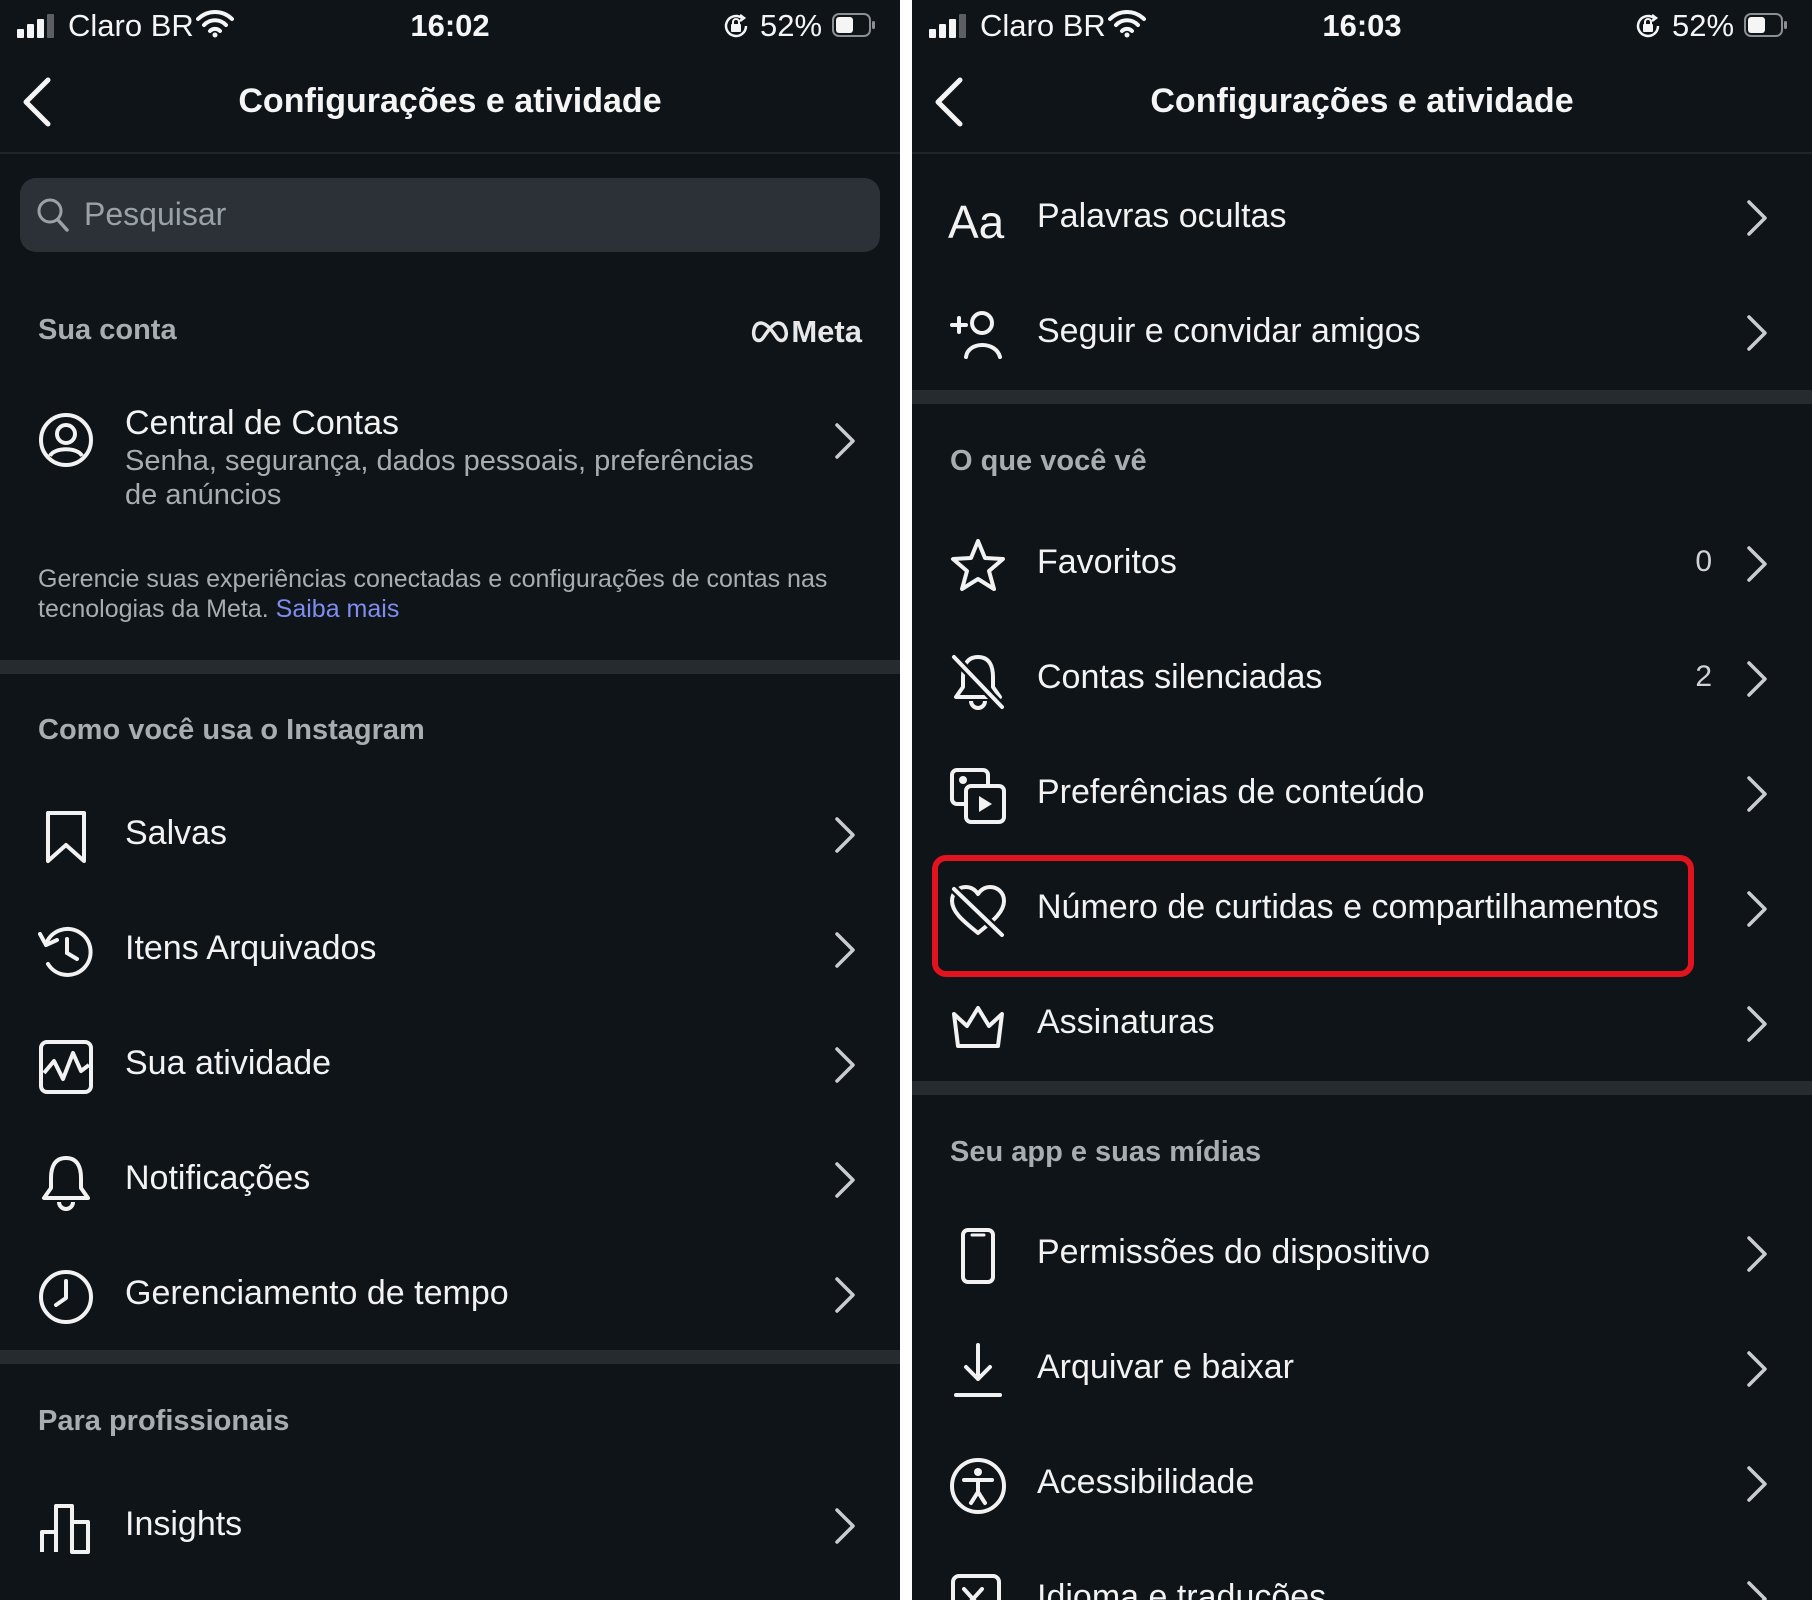  What do you see at coordinates (978, 1256) in the screenshot?
I see `phone-icon` at bounding box center [978, 1256].